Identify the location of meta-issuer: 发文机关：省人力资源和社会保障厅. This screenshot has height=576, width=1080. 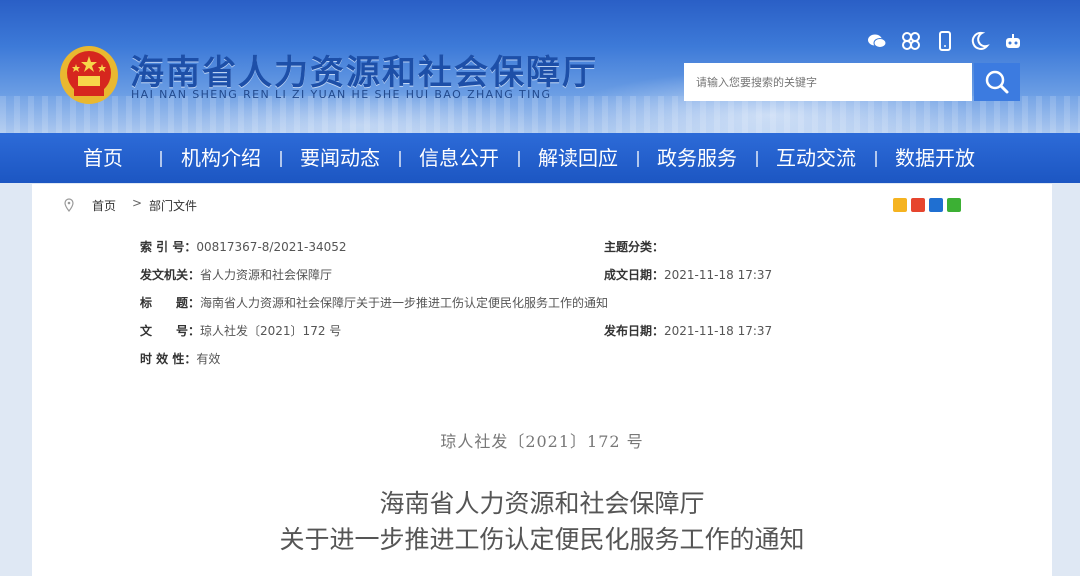
(236, 274).